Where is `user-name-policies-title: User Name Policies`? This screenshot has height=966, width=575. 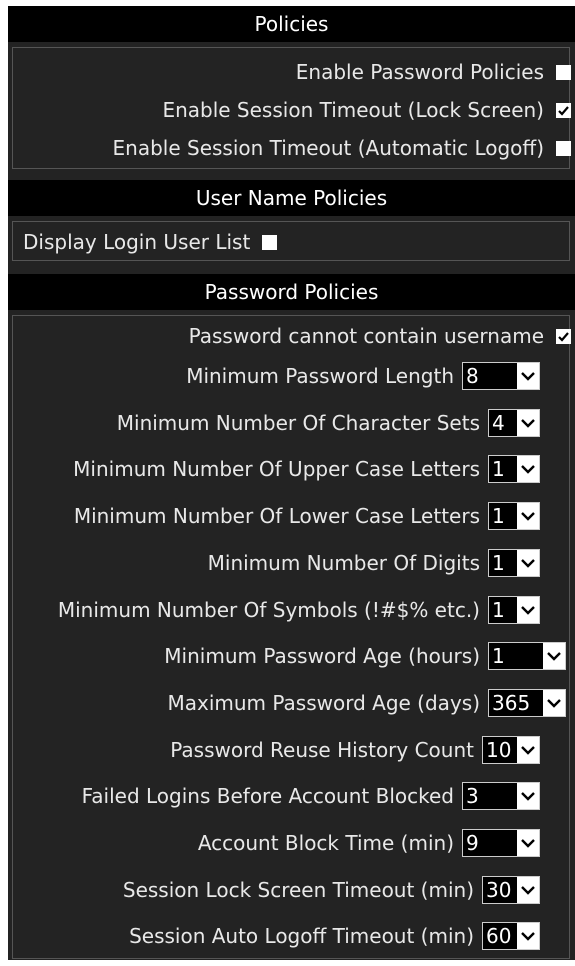 user-name-policies-title: User Name Policies is located at coordinates (291, 198).